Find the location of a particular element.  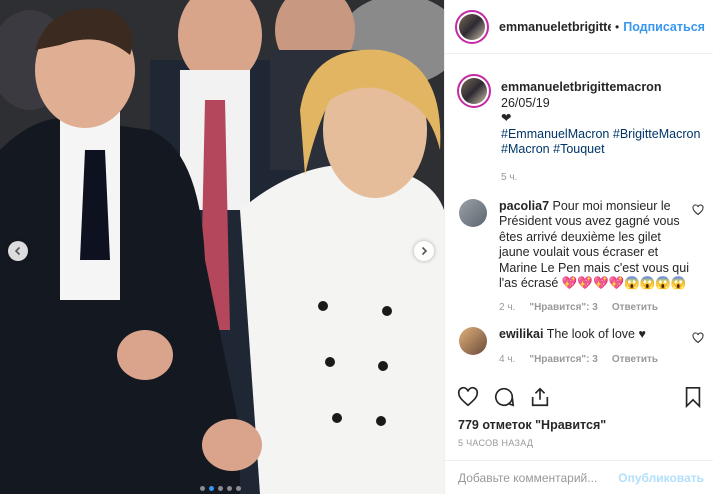

comment-meta: 2 ч. "Нравится": 3 Ответить is located at coordinates (595, 307).